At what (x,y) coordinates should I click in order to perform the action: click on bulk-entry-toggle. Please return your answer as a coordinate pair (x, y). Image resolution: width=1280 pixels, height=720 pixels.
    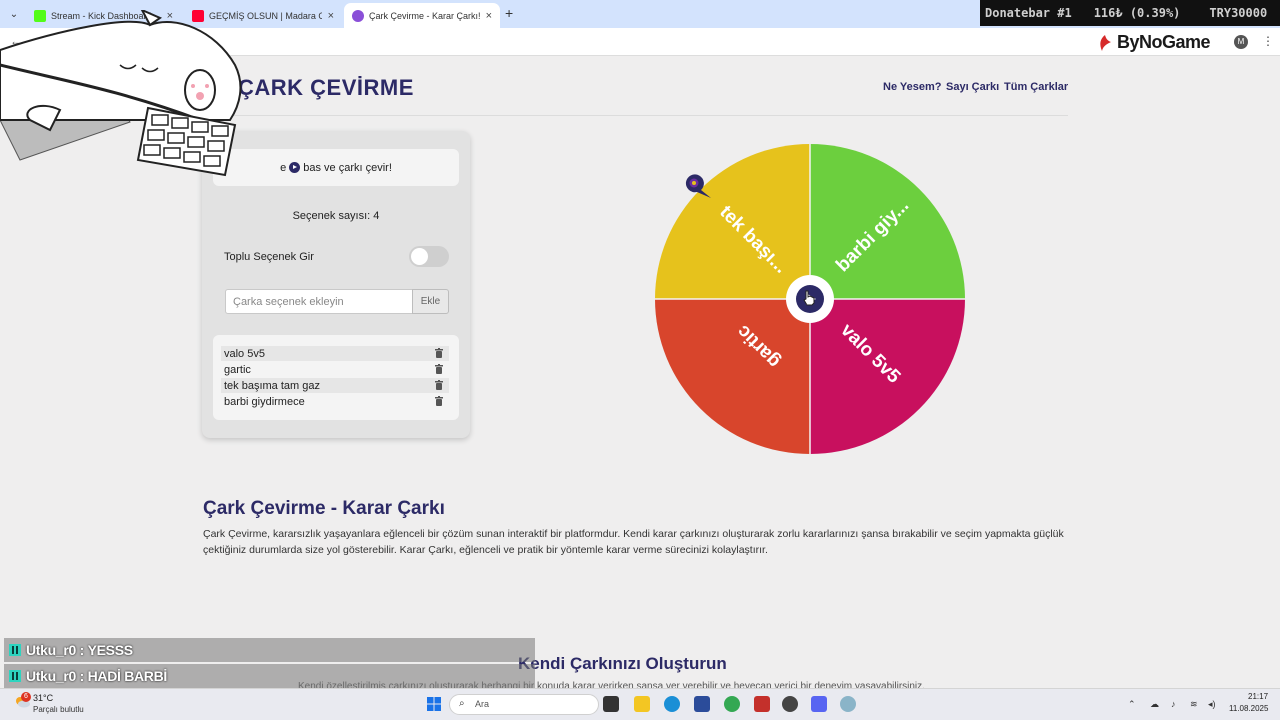
    Looking at the image, I should click on (429, 256).